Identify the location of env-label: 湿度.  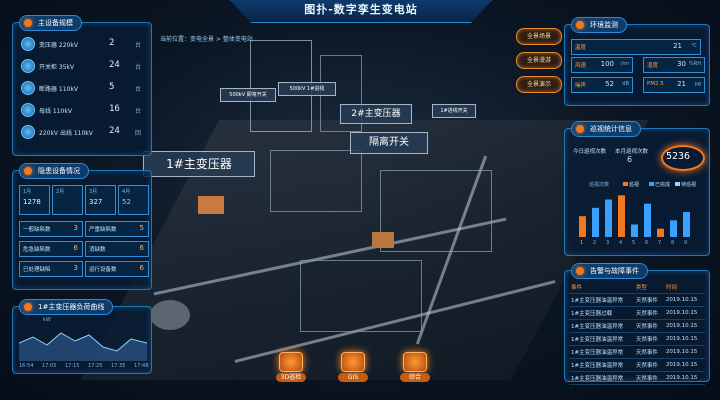
(653, 66).